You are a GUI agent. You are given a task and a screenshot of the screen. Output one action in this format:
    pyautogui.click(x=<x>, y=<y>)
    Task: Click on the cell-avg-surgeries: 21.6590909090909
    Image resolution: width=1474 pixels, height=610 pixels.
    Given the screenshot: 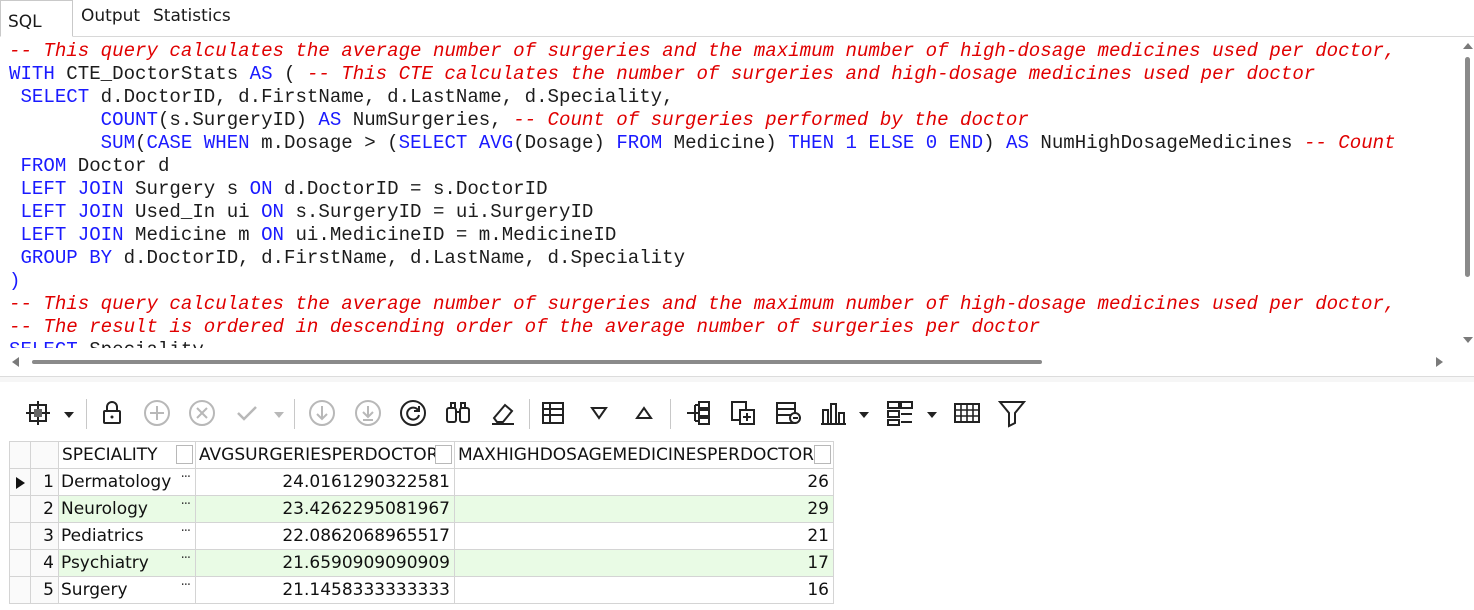 What is the action you would take?
    pyautogui.click(x=325, y=563)
    